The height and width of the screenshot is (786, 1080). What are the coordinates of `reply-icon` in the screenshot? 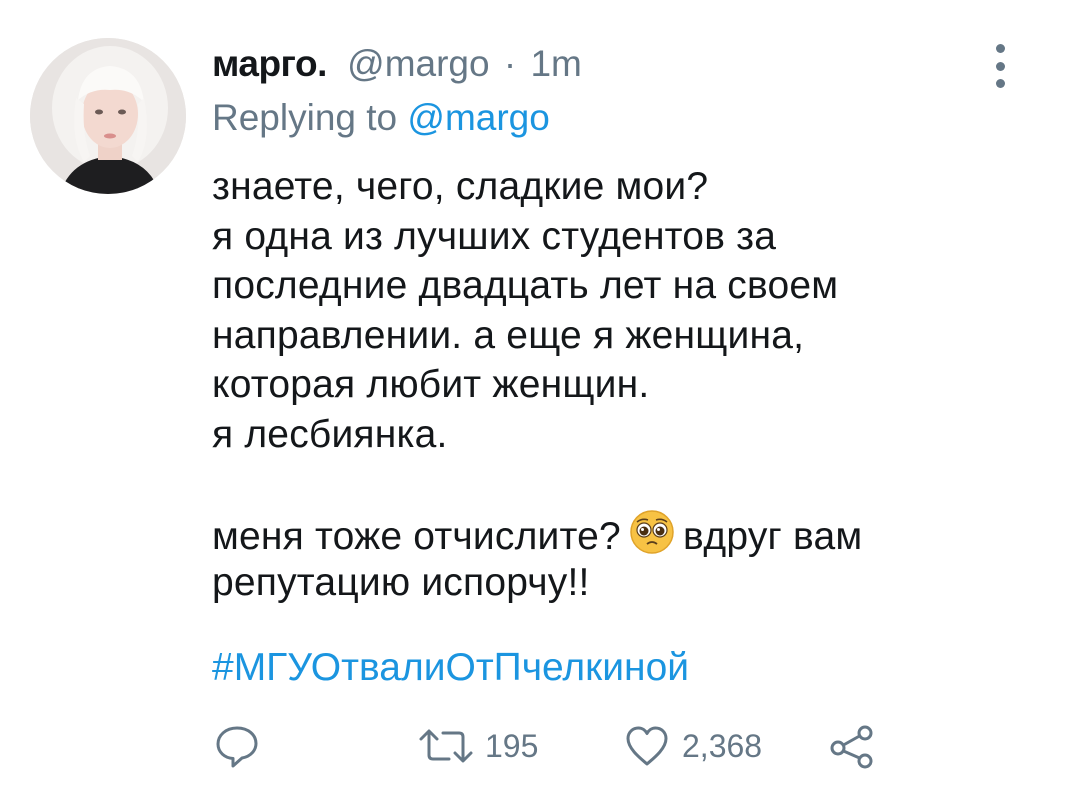 It's located at (237, 747).